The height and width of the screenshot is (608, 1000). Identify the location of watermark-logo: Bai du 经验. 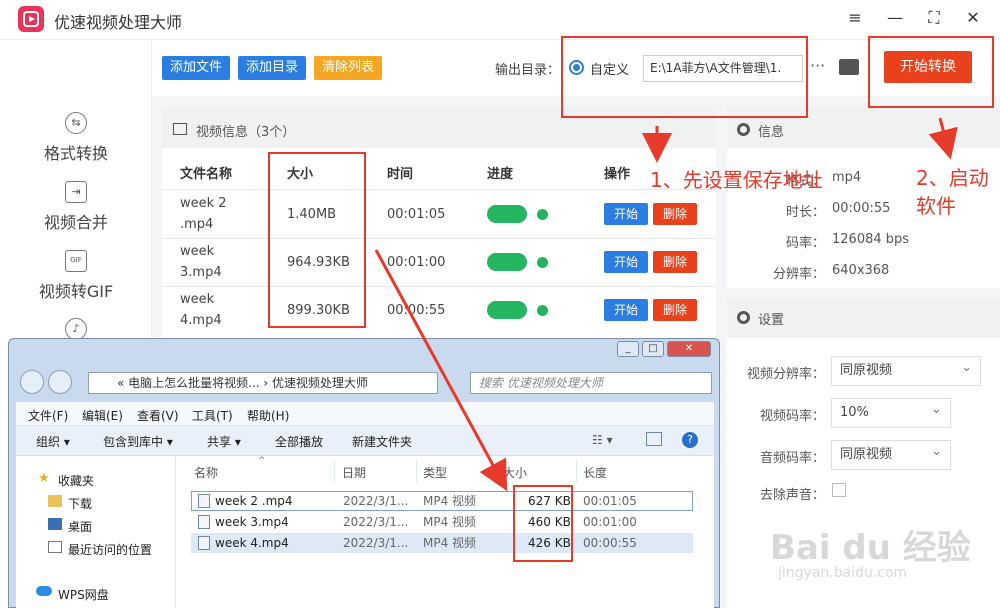
(870, 548).